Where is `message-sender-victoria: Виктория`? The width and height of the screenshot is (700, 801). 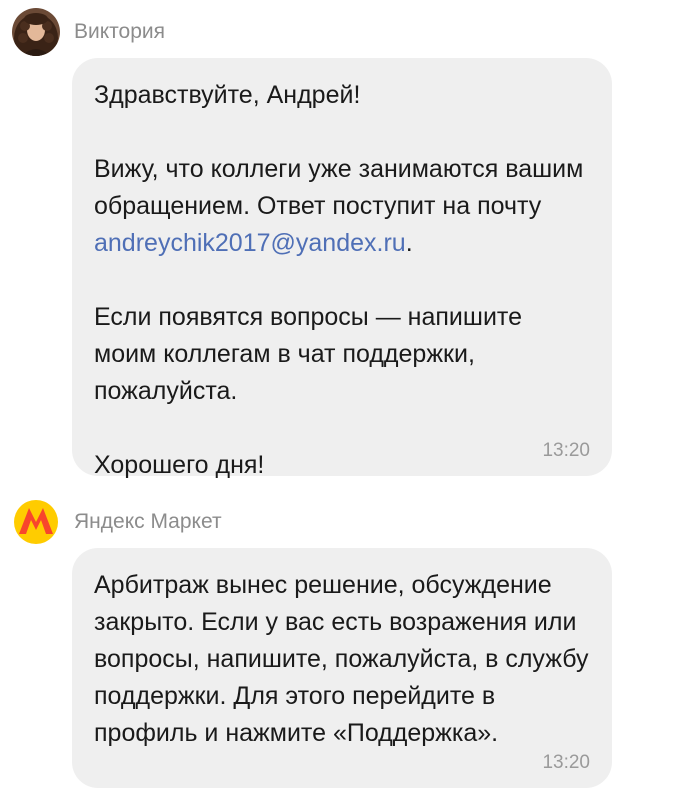
message-sender-victoria: Виктория is located at coordinates (88, 32).